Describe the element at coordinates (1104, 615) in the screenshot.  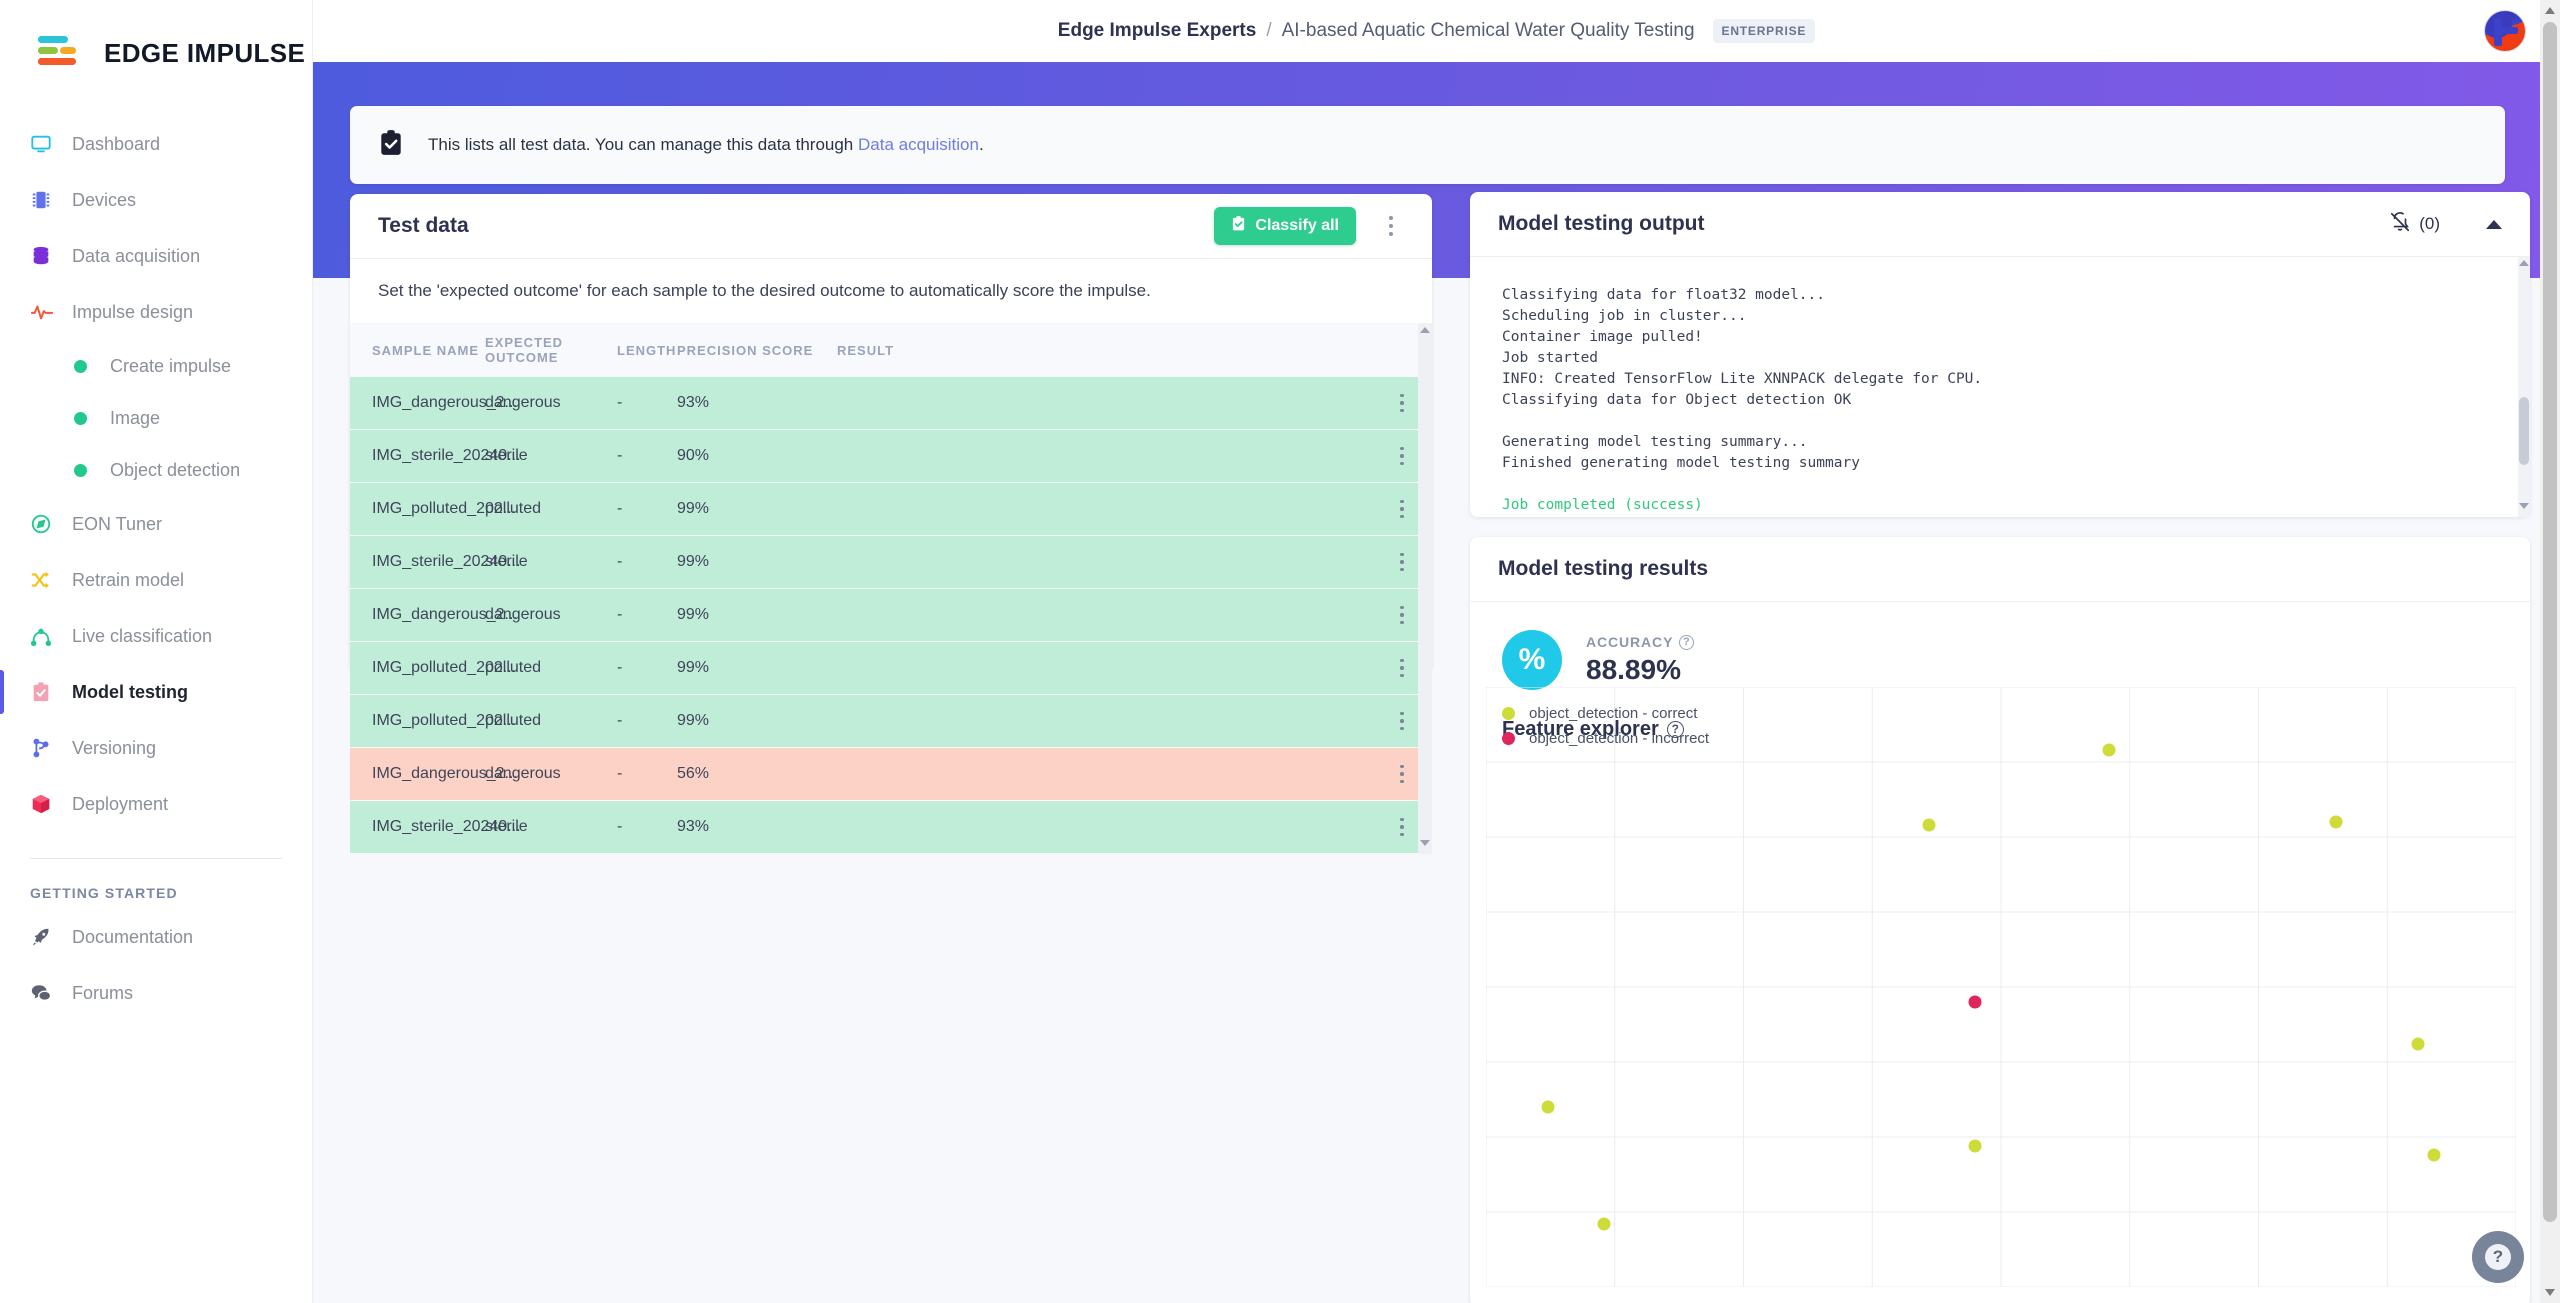
I see `cell-result` at that location.